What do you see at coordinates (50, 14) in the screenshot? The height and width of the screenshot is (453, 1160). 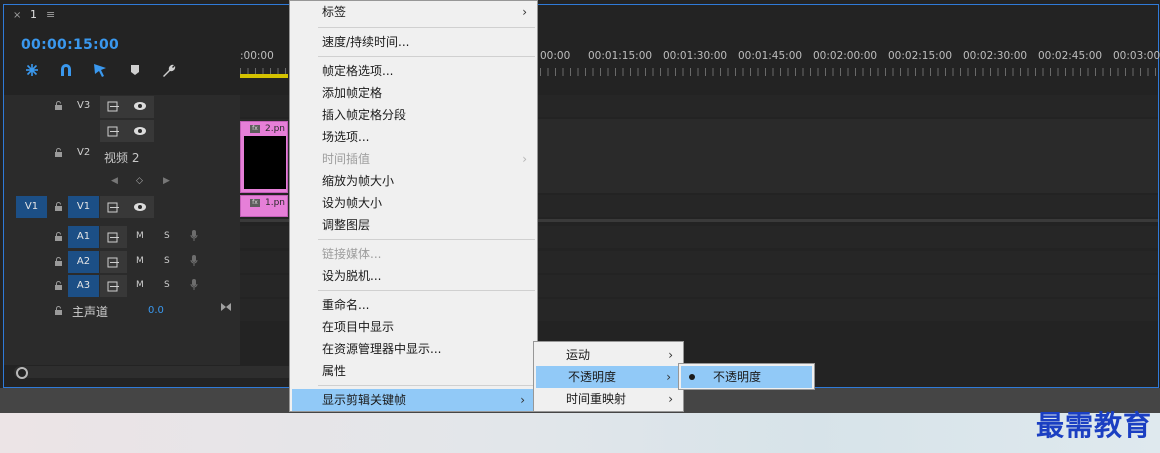 I see `panel-menu-icon: ≡` at bounding box center [50, 14].